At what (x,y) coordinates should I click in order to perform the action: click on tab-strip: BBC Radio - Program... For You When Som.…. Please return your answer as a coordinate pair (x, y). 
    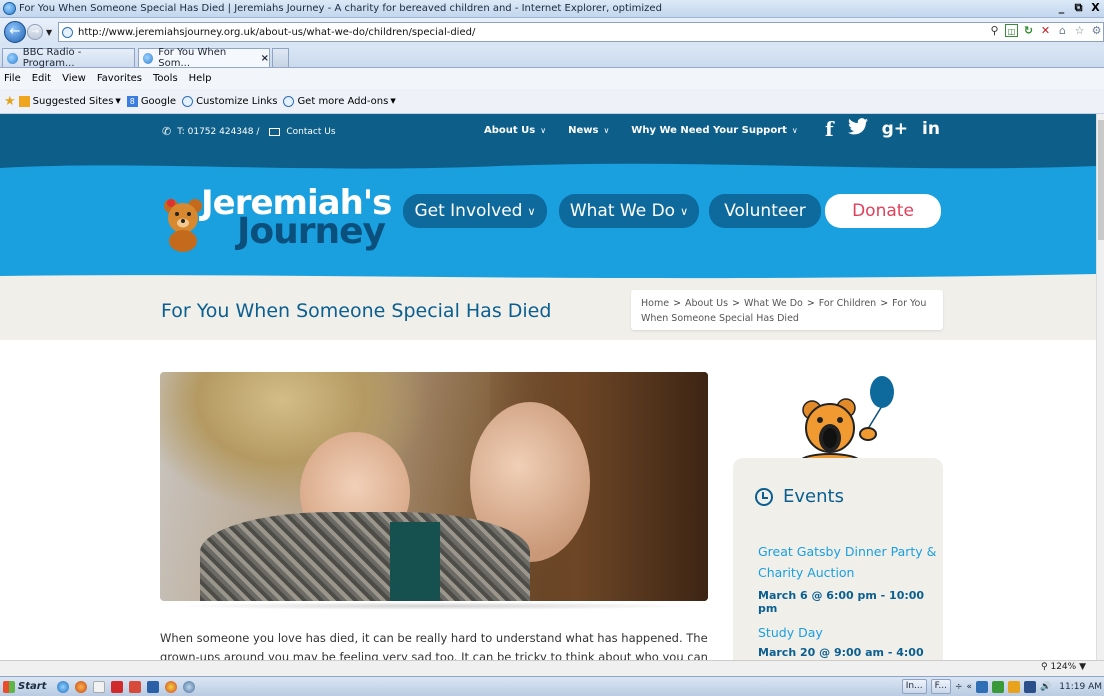
    Looking at the image, I should click on (552, 57).